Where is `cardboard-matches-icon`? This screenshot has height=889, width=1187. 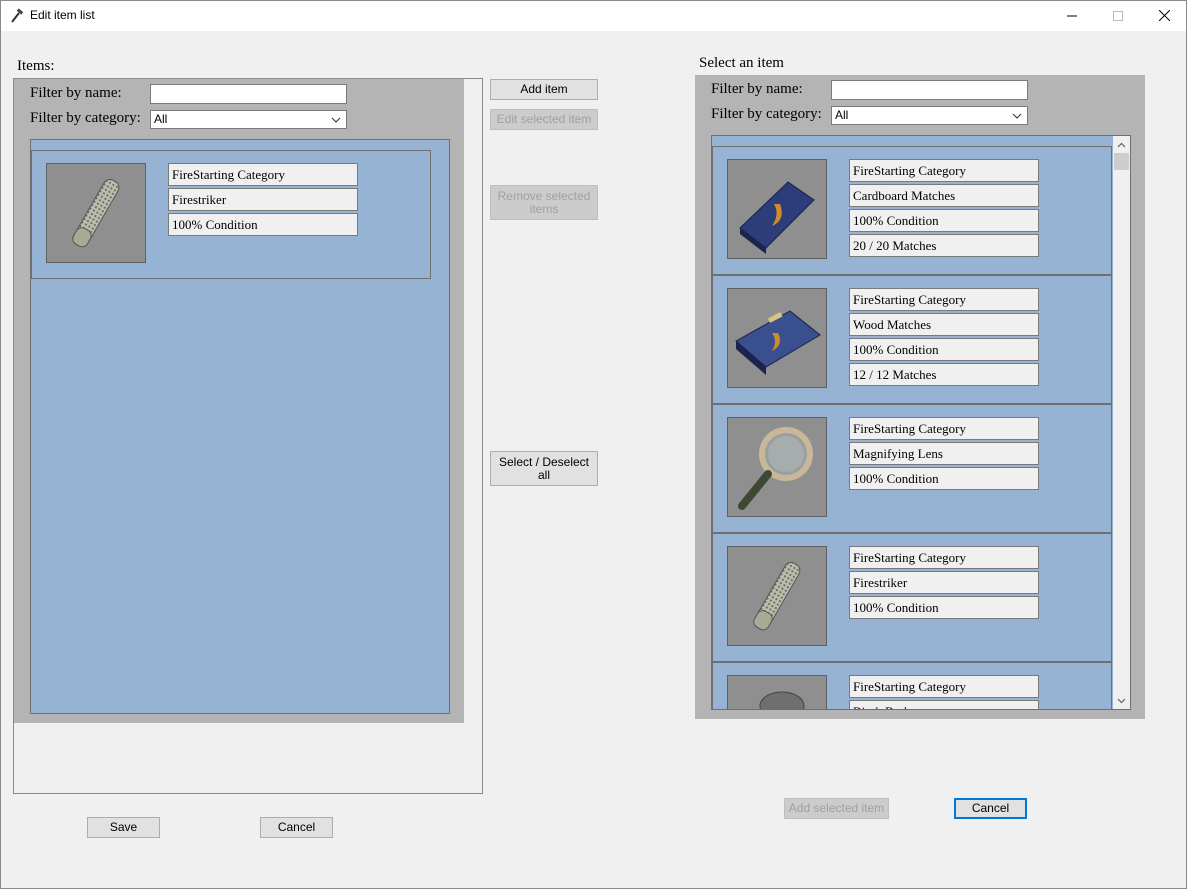 cardboard-matches-icon is located at coordinates (777, 209).